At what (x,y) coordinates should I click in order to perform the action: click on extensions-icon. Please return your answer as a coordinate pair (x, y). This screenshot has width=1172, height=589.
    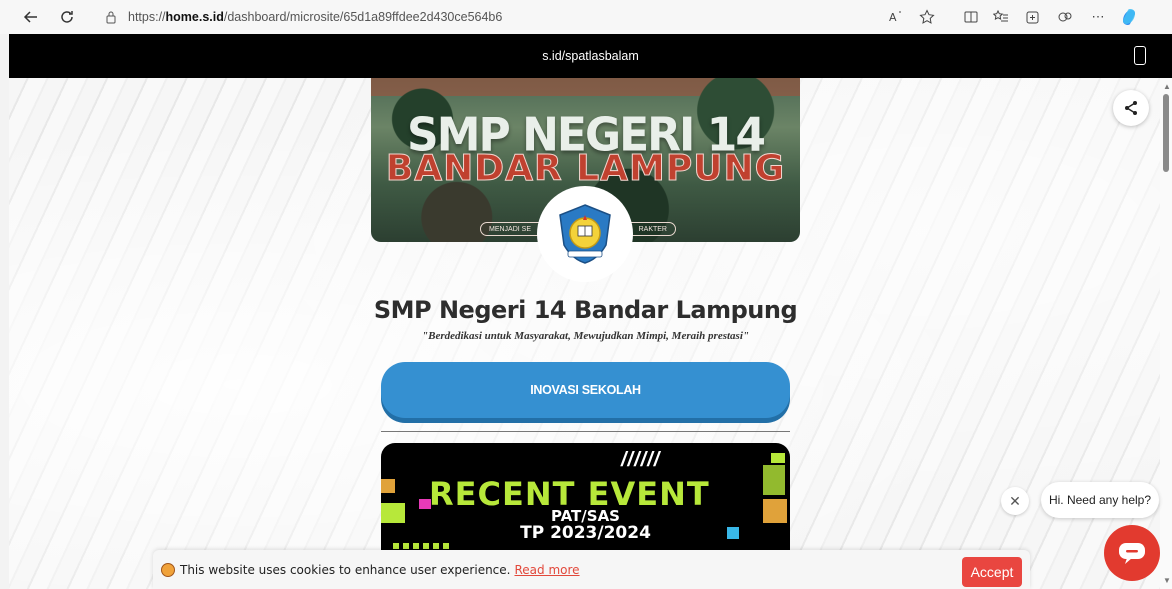
    Looking at the image, I should click on (1065, 17).